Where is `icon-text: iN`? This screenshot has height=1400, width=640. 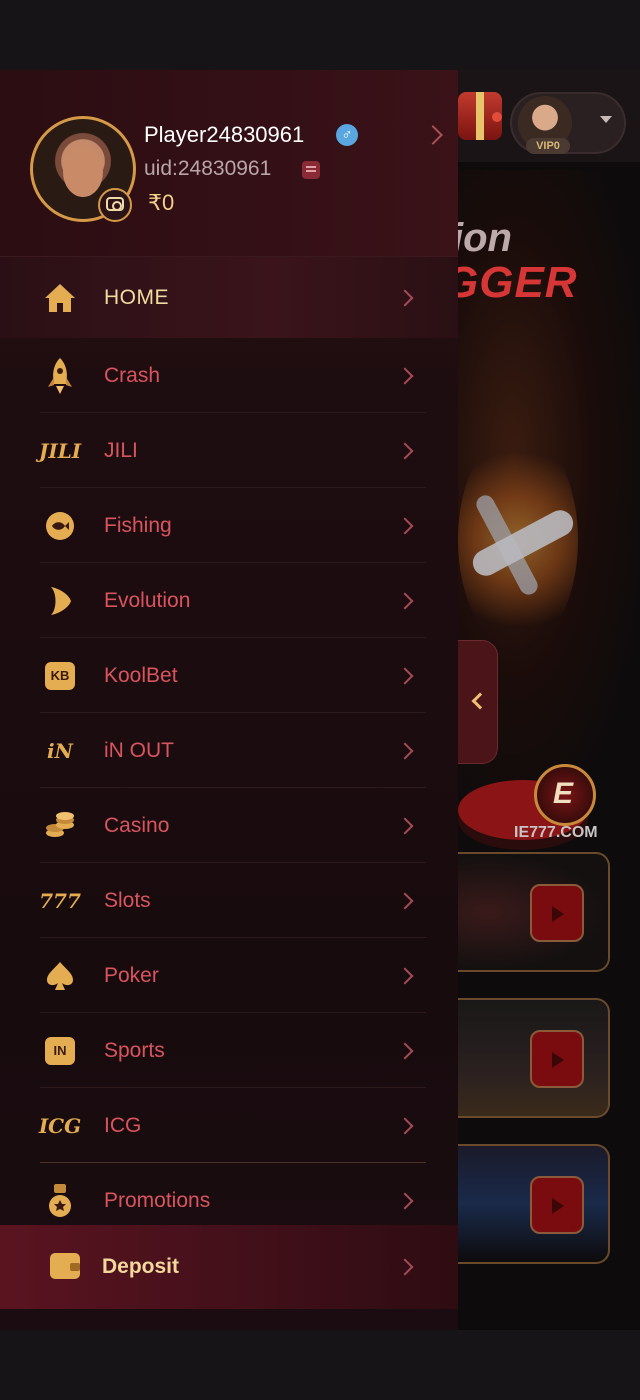
icon-text: iN is located at coordinates (60, 750).